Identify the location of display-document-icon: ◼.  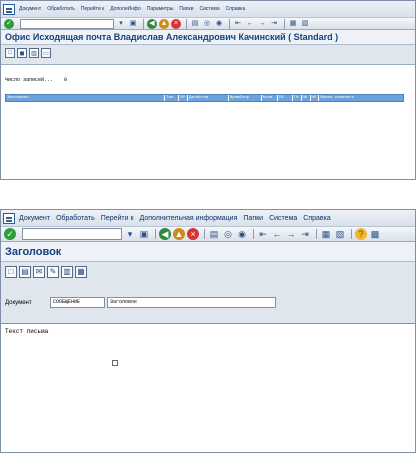
(22, 53).